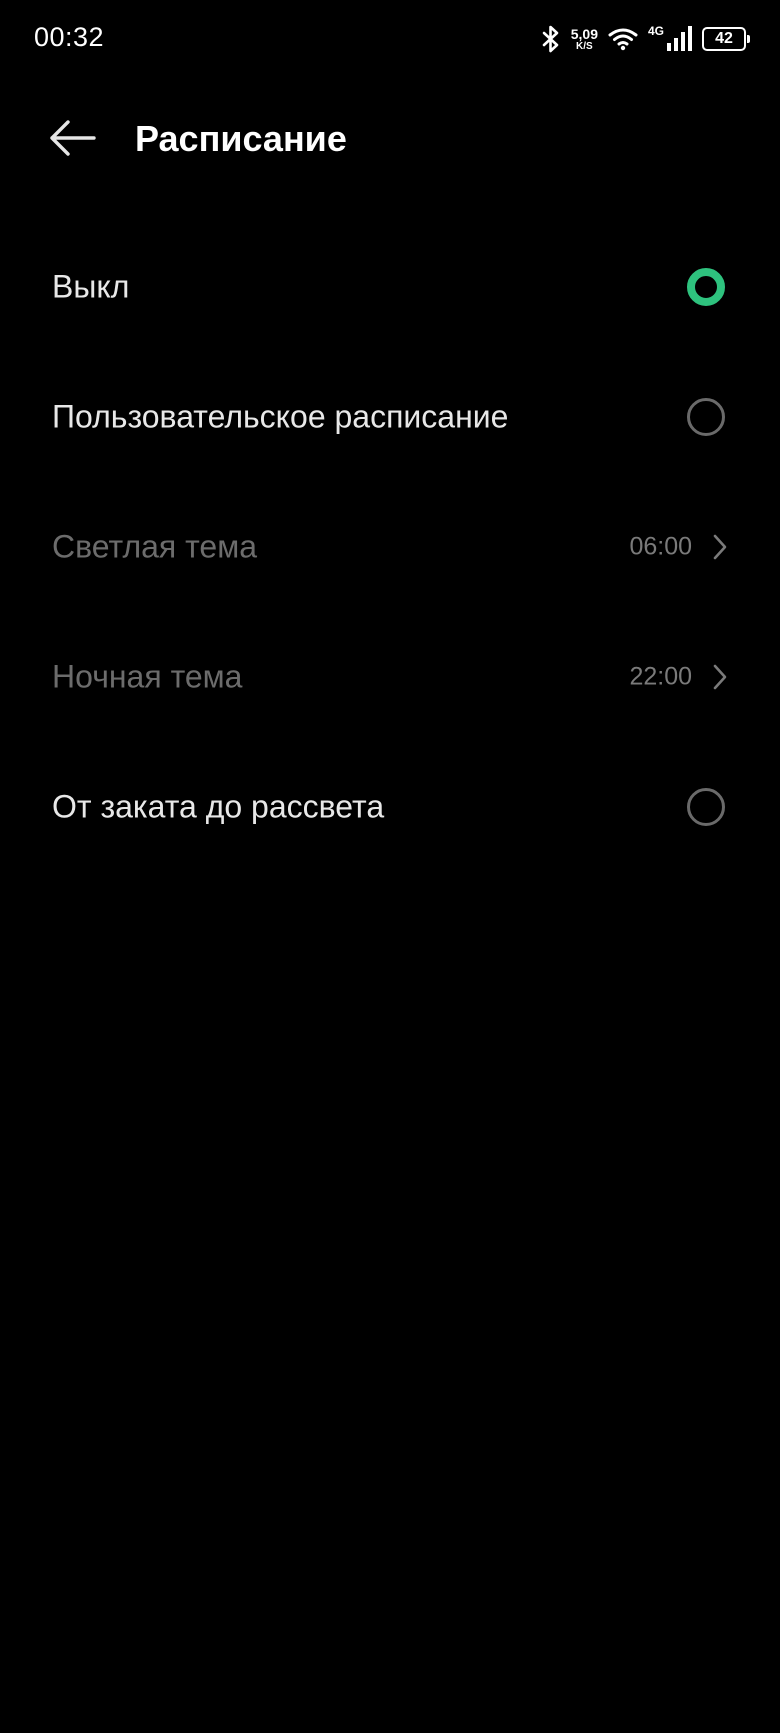  What do you see at coordinates (280, 416) in the screenshot?
I see `option-custom-schedule-label: Пользовательское расписание` at bounding box center [280, 416].